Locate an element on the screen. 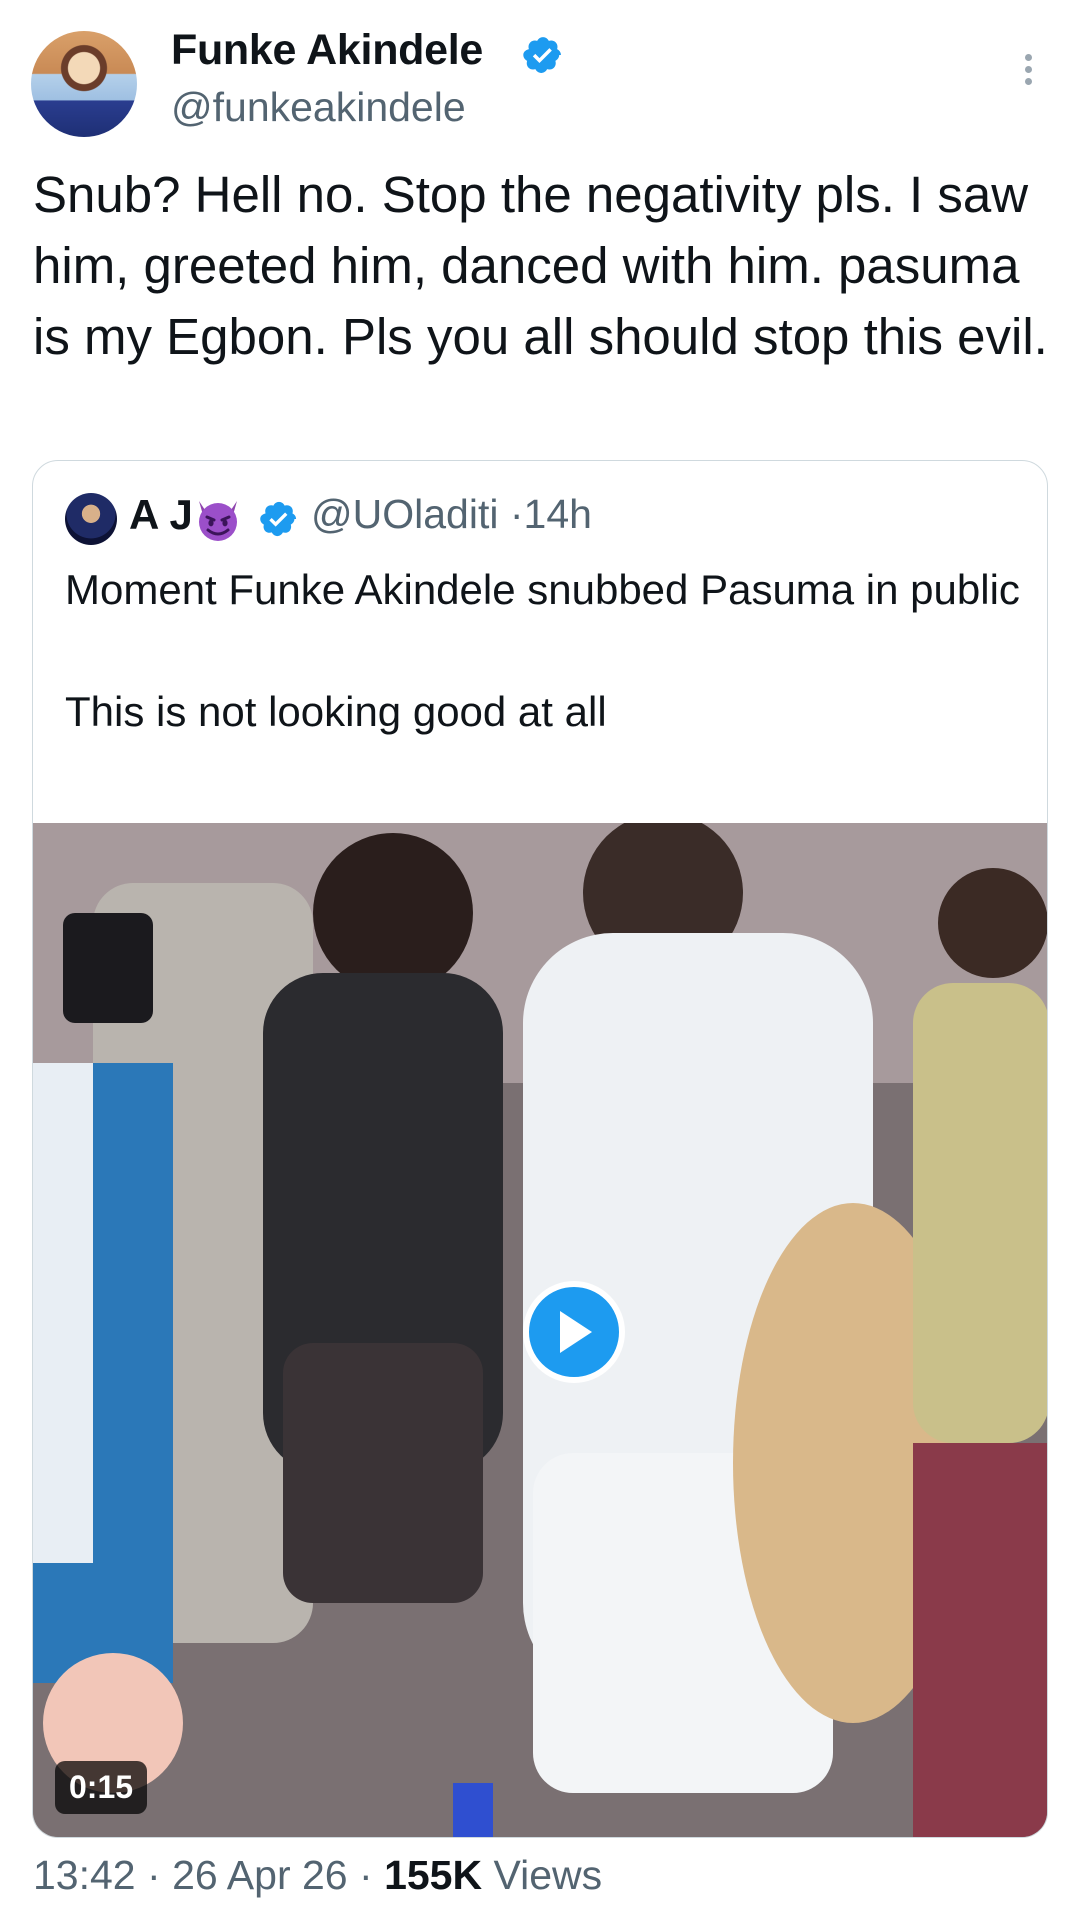 The width and height of the screenshot is (1080, 1907). more-options-icon is located at coordinates (1028, 74).